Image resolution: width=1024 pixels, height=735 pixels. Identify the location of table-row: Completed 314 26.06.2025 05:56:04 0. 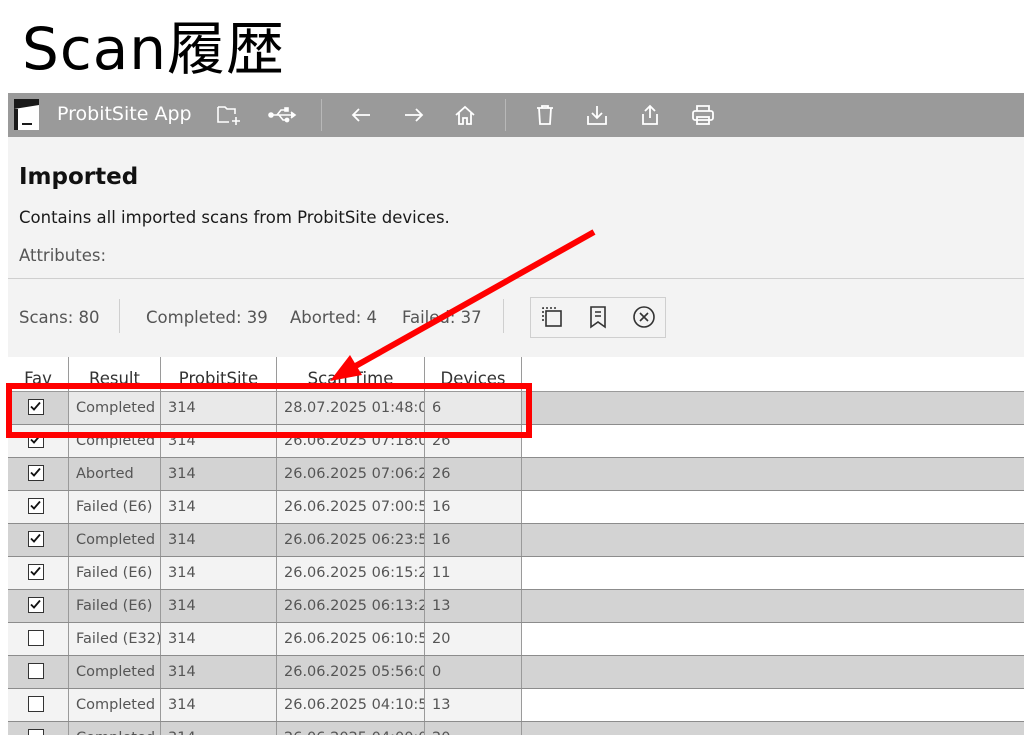
(516, 672).